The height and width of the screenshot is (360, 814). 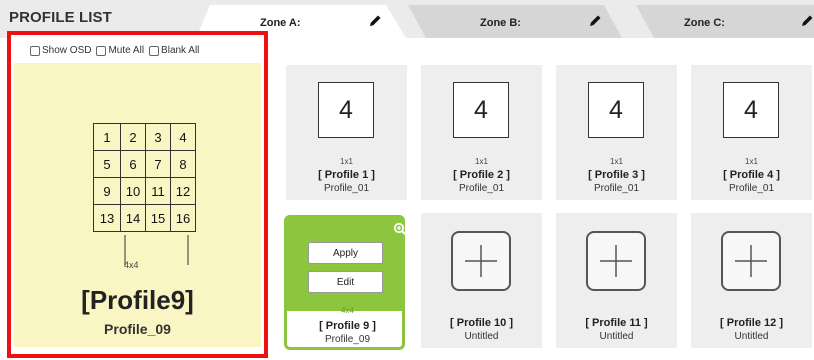 I want to click on tab-zone-c-shape, so click(x=725, y=21).